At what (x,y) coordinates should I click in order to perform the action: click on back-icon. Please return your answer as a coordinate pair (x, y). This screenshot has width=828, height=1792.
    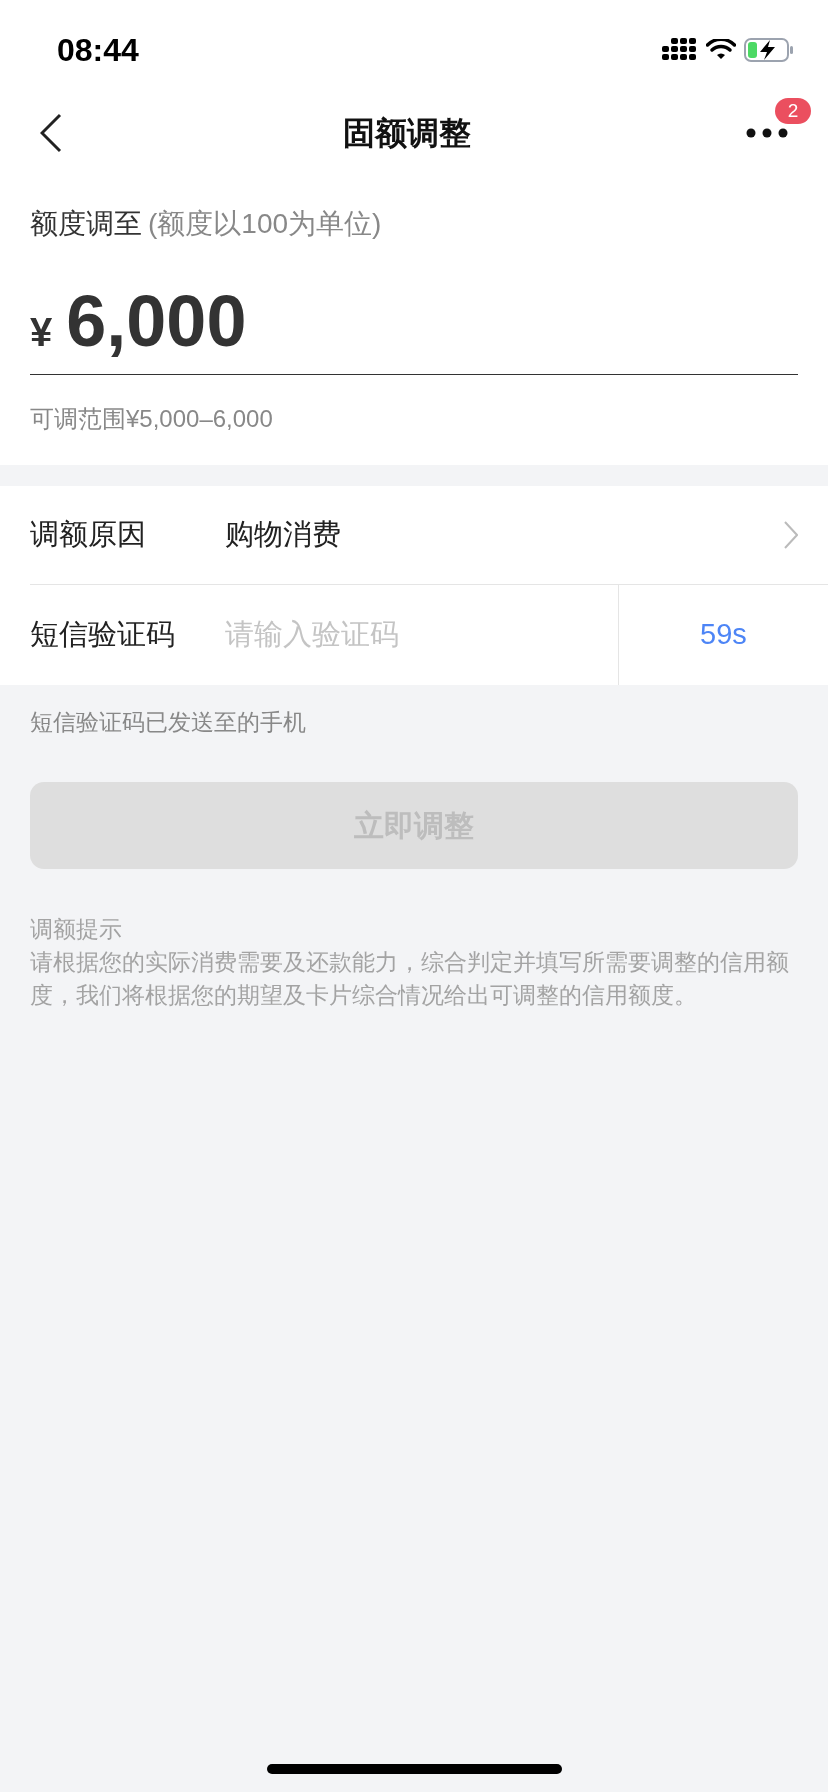
    Looking at the image, I should click on (51, 132).